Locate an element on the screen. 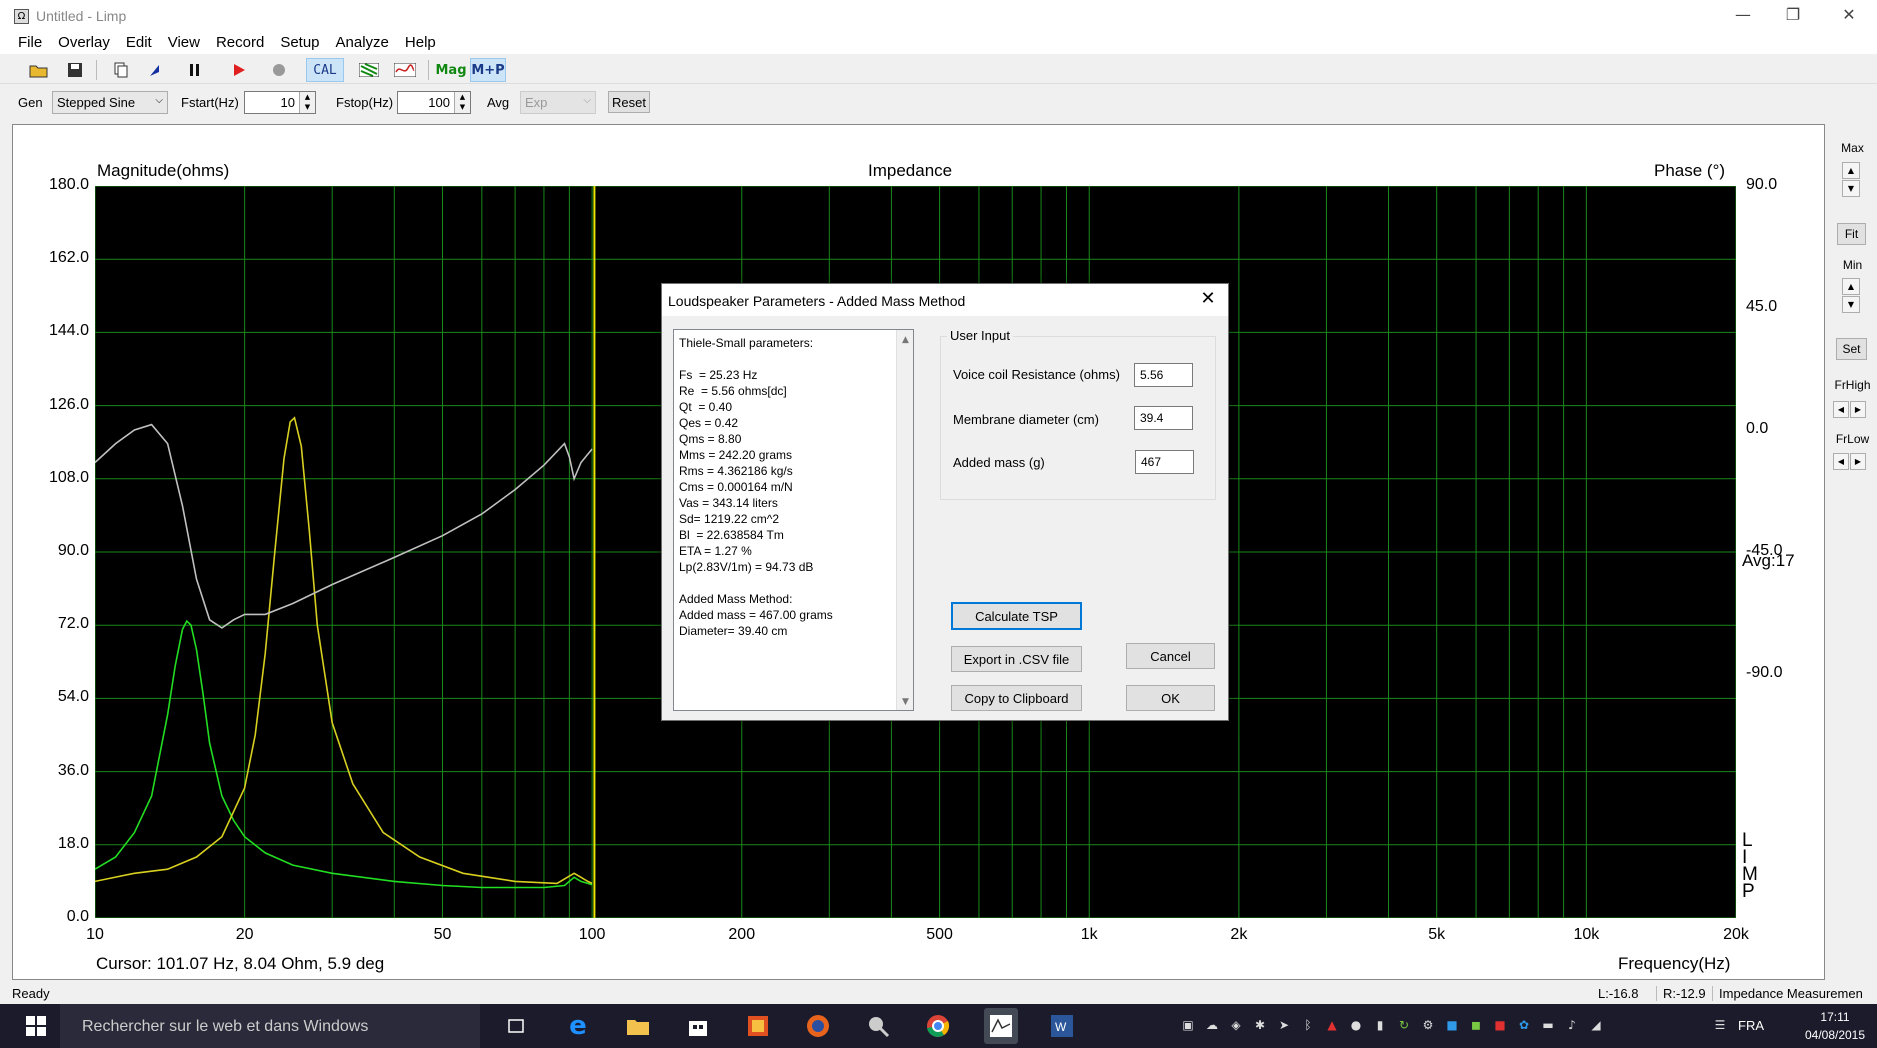 The width and height of the screenshot is (1877, 1048). set-button: Set is located at coordinates (1851, 349).